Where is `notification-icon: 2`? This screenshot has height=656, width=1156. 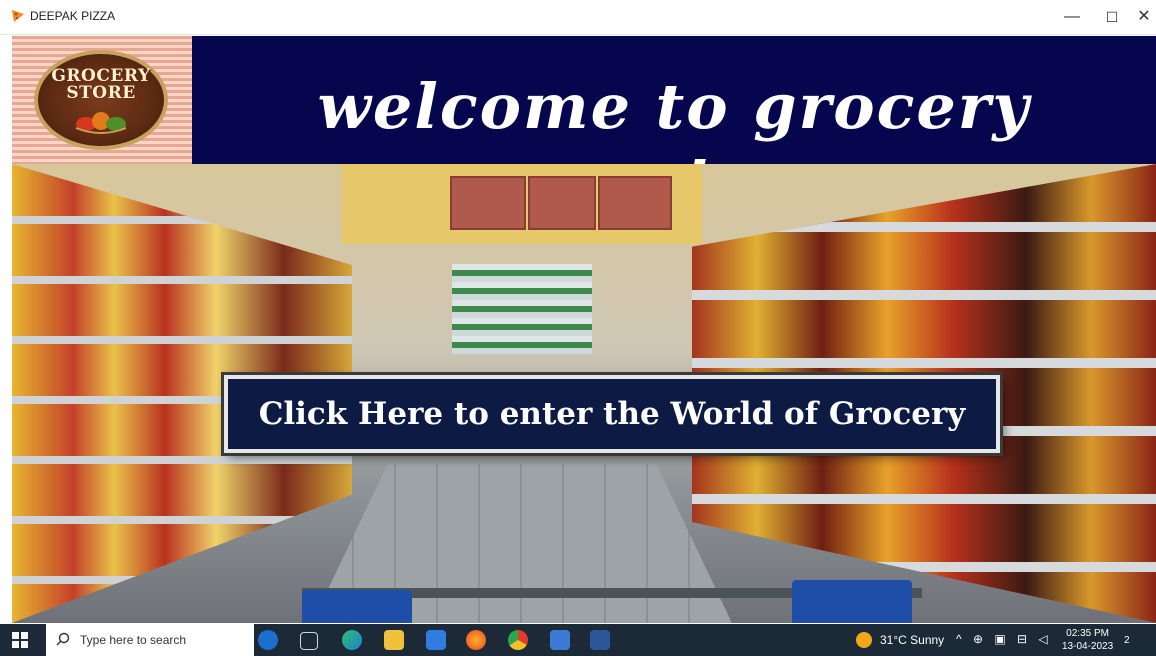 notification-icon: 2 is located at coordinates (1133, 639).